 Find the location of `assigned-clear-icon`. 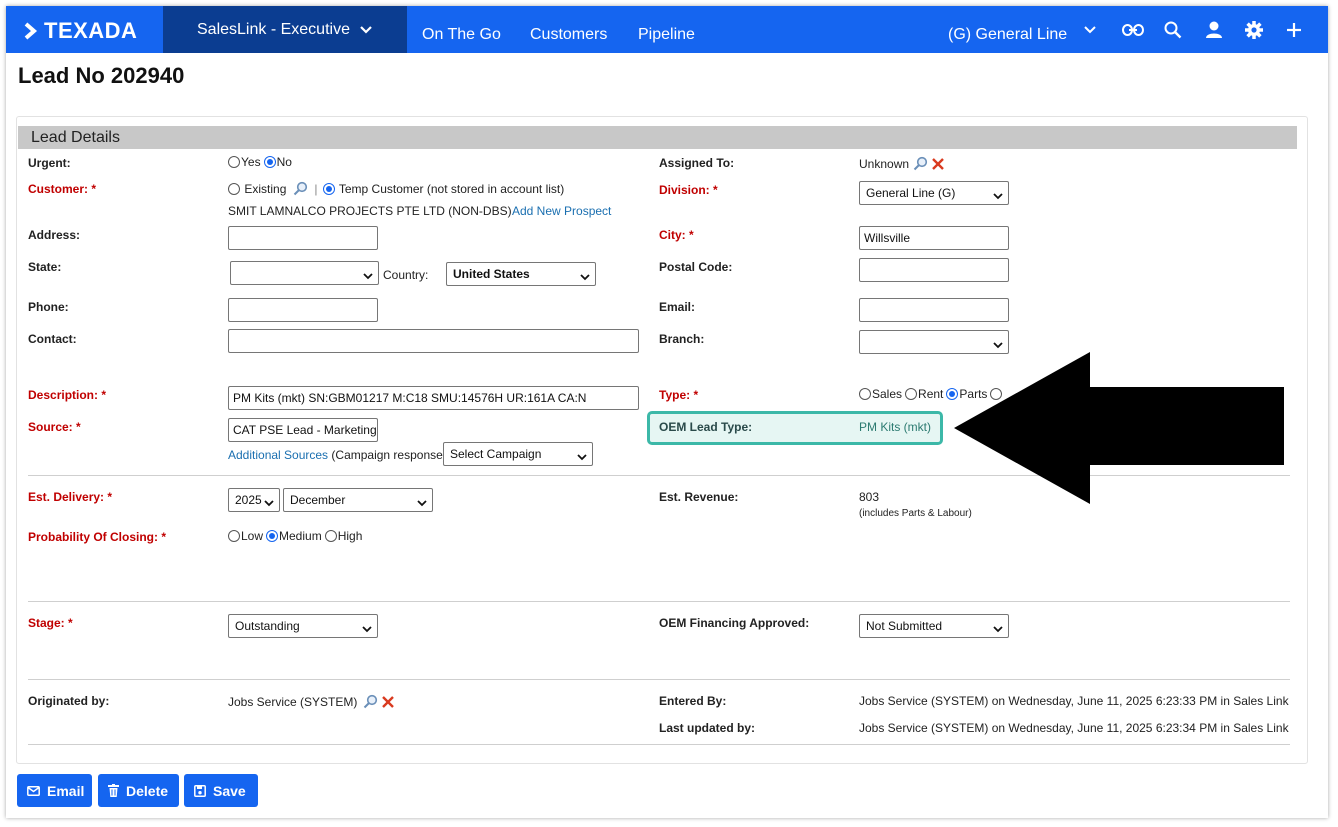

assigned-clear-icon is located at coordinates (938, 164).